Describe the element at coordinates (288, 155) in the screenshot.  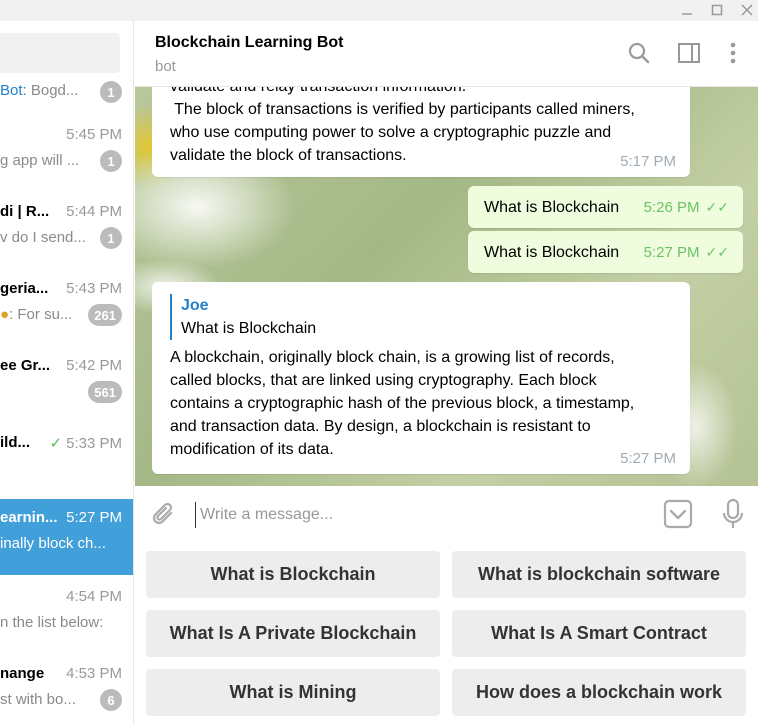
I see `message-text-line: validate the block of transactions.` at that location.